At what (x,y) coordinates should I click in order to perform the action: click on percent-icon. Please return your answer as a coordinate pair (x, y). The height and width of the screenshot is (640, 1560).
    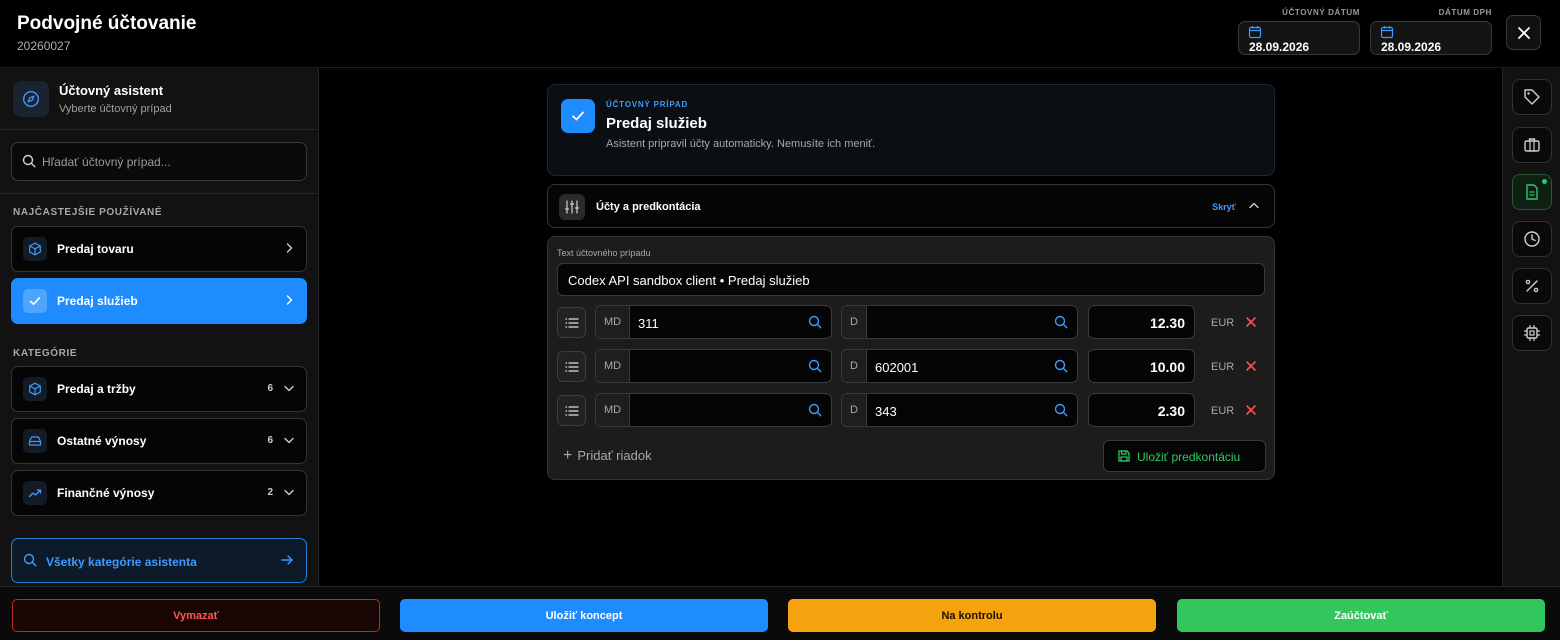
    Looking at the image, I should click on (1532, 286).